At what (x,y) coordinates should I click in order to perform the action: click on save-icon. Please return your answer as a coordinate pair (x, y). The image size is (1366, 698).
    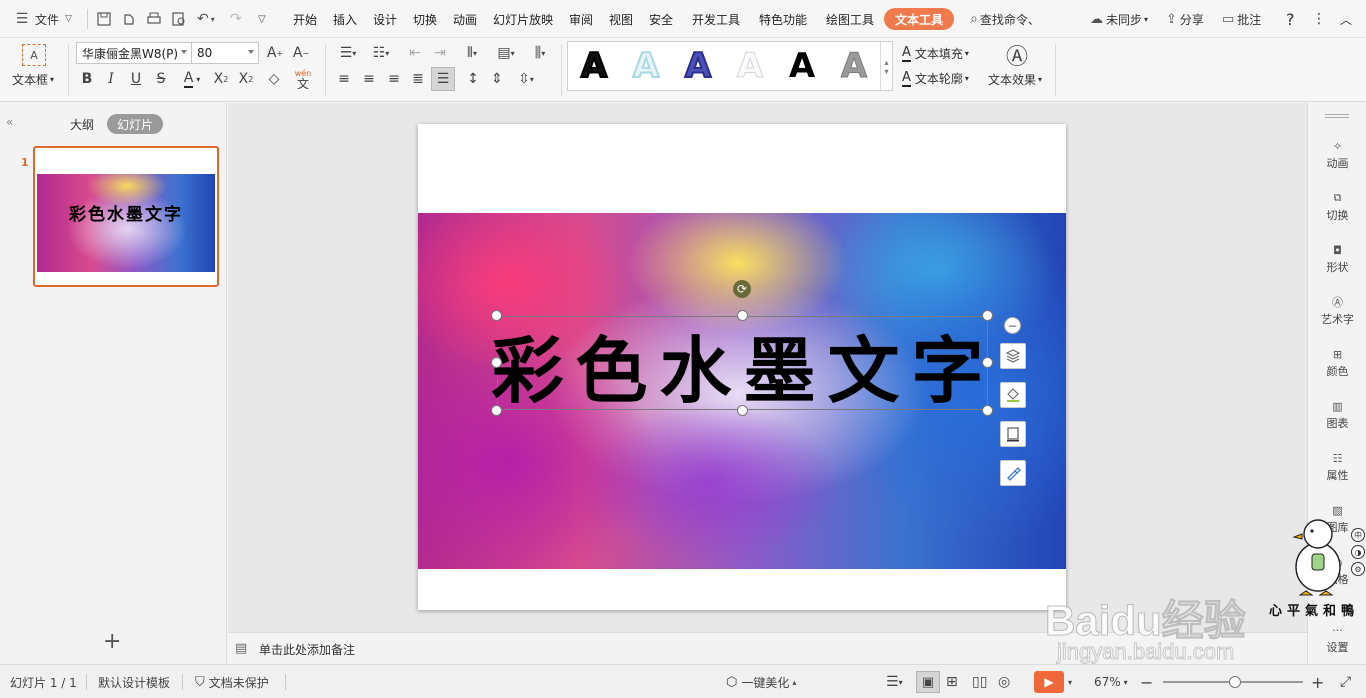
    Looking at the image, I should click on (104, 19).